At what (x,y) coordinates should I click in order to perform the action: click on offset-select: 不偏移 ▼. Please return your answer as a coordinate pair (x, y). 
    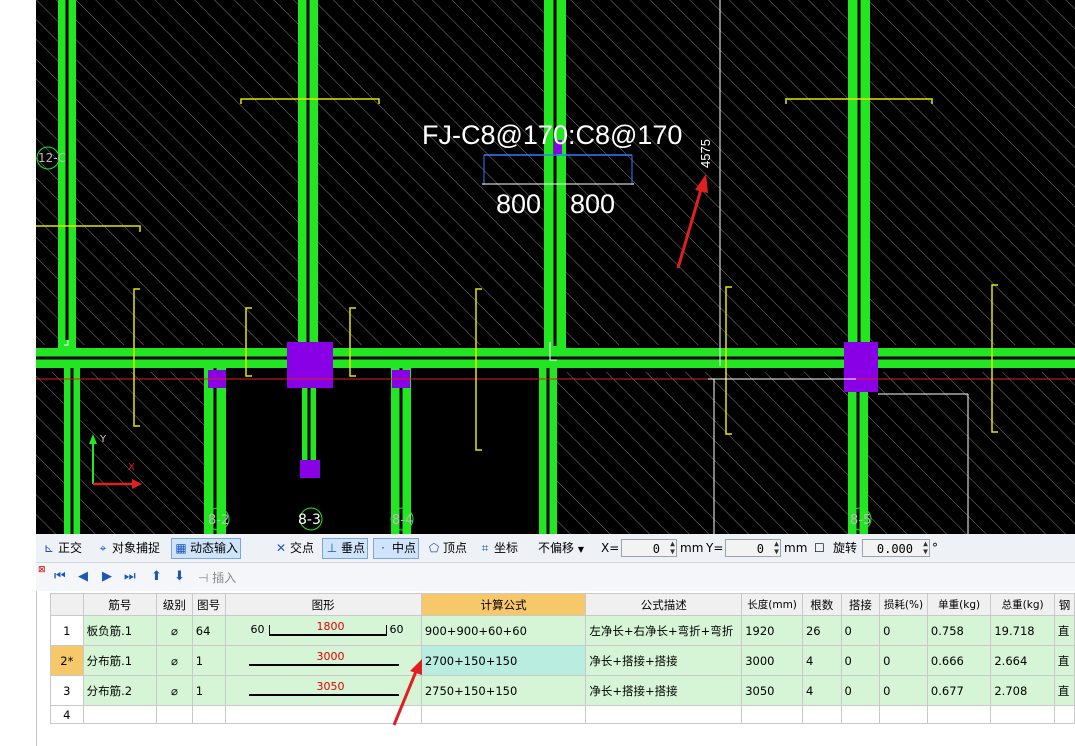
    Looking at the image, I should click on (561, 548).